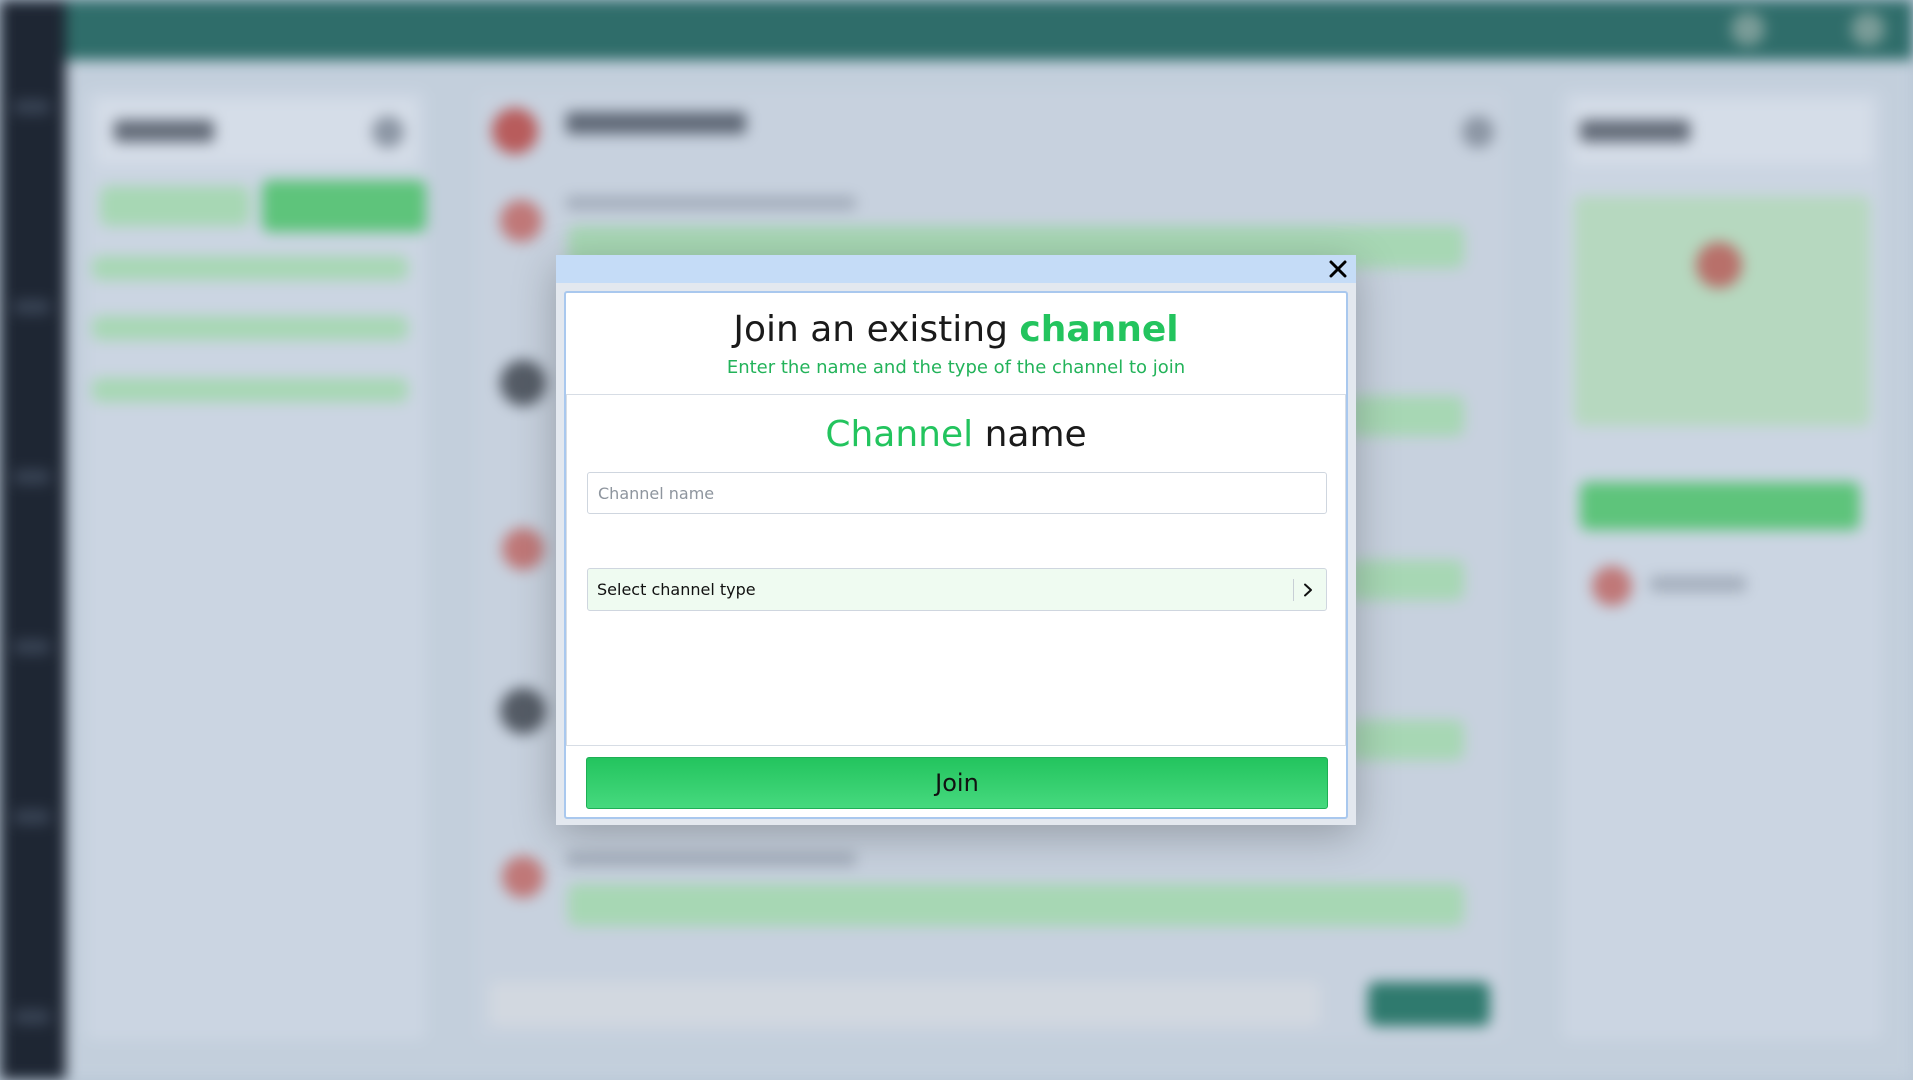 The height and width of the screenshot is (1080, 1913). What do you see at coordinates (676, 589) in the screenshot?
I see `channel-type-label: Select channel type` at bounding box center [676, 589].